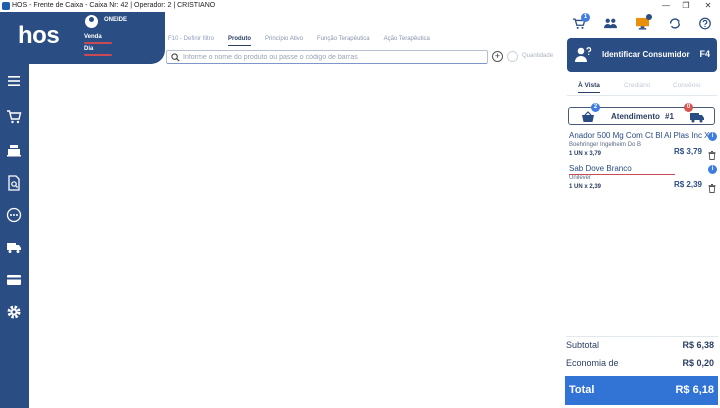  What do you see at coordinates (676, 24) in the screenshot?
I see `sync-icon` at bounding box center [676, 24].